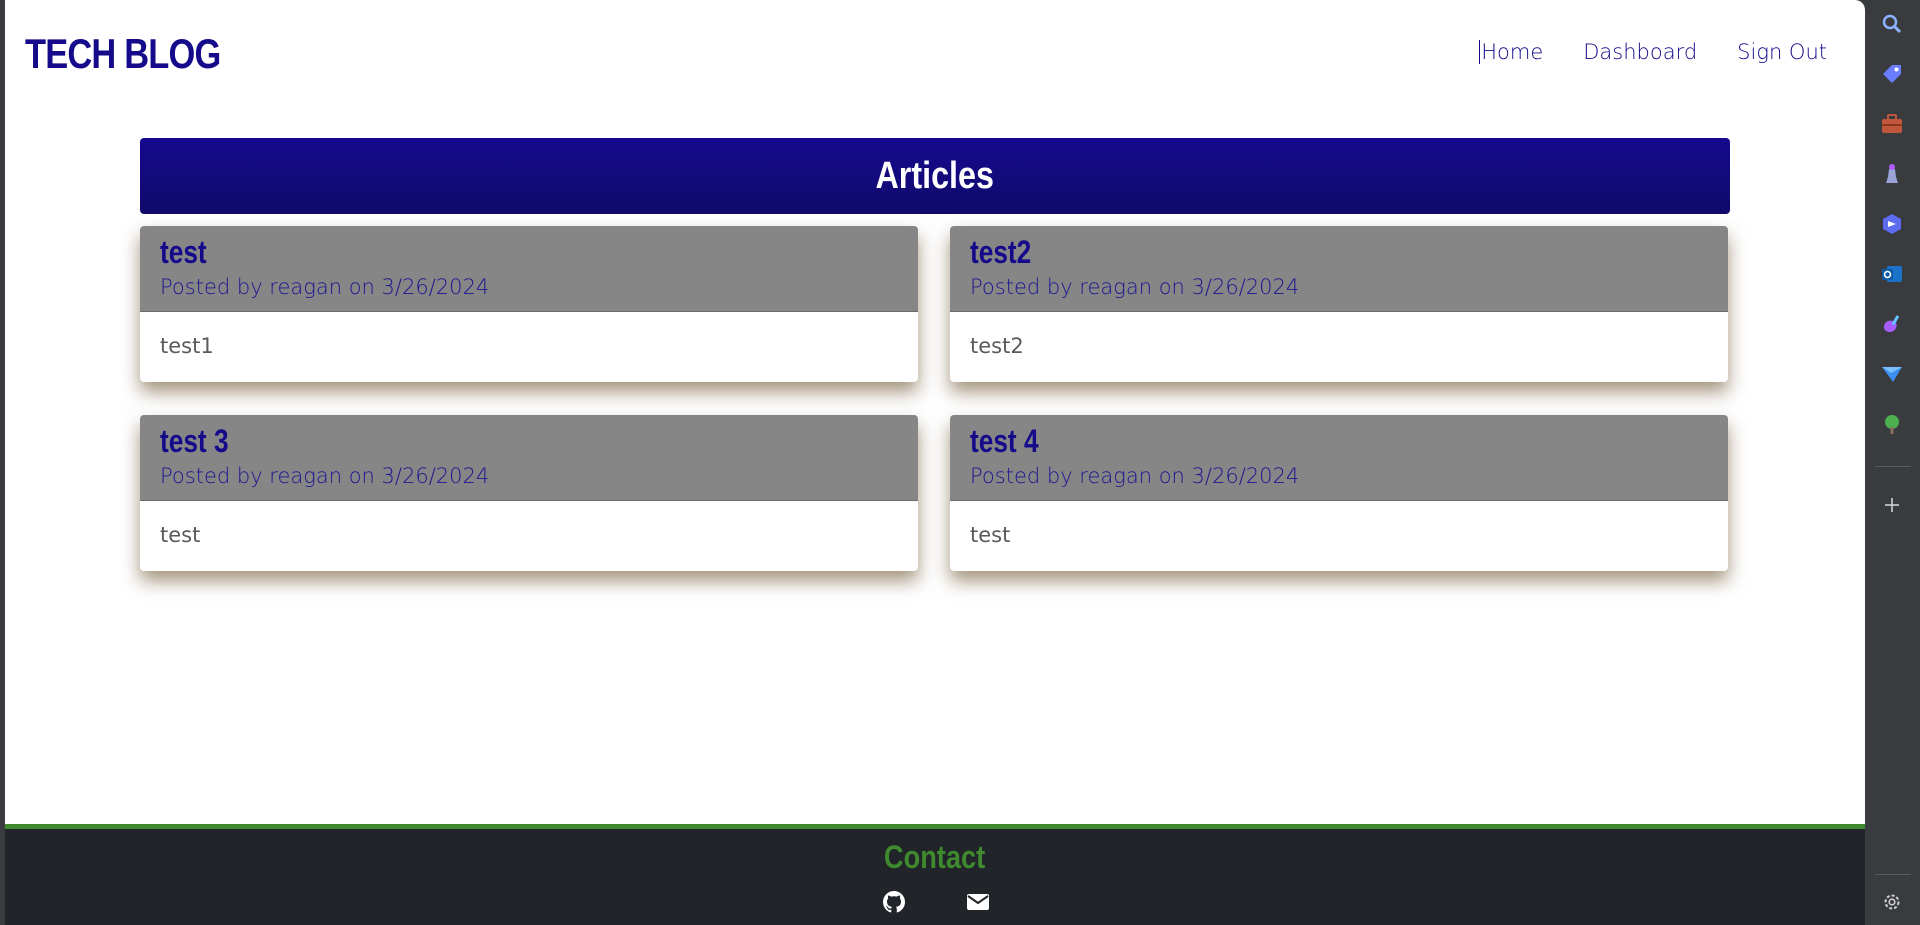  Describe the element at coordinates (1000, 252) in the screenshot. I see `article-title: test2` at that location.